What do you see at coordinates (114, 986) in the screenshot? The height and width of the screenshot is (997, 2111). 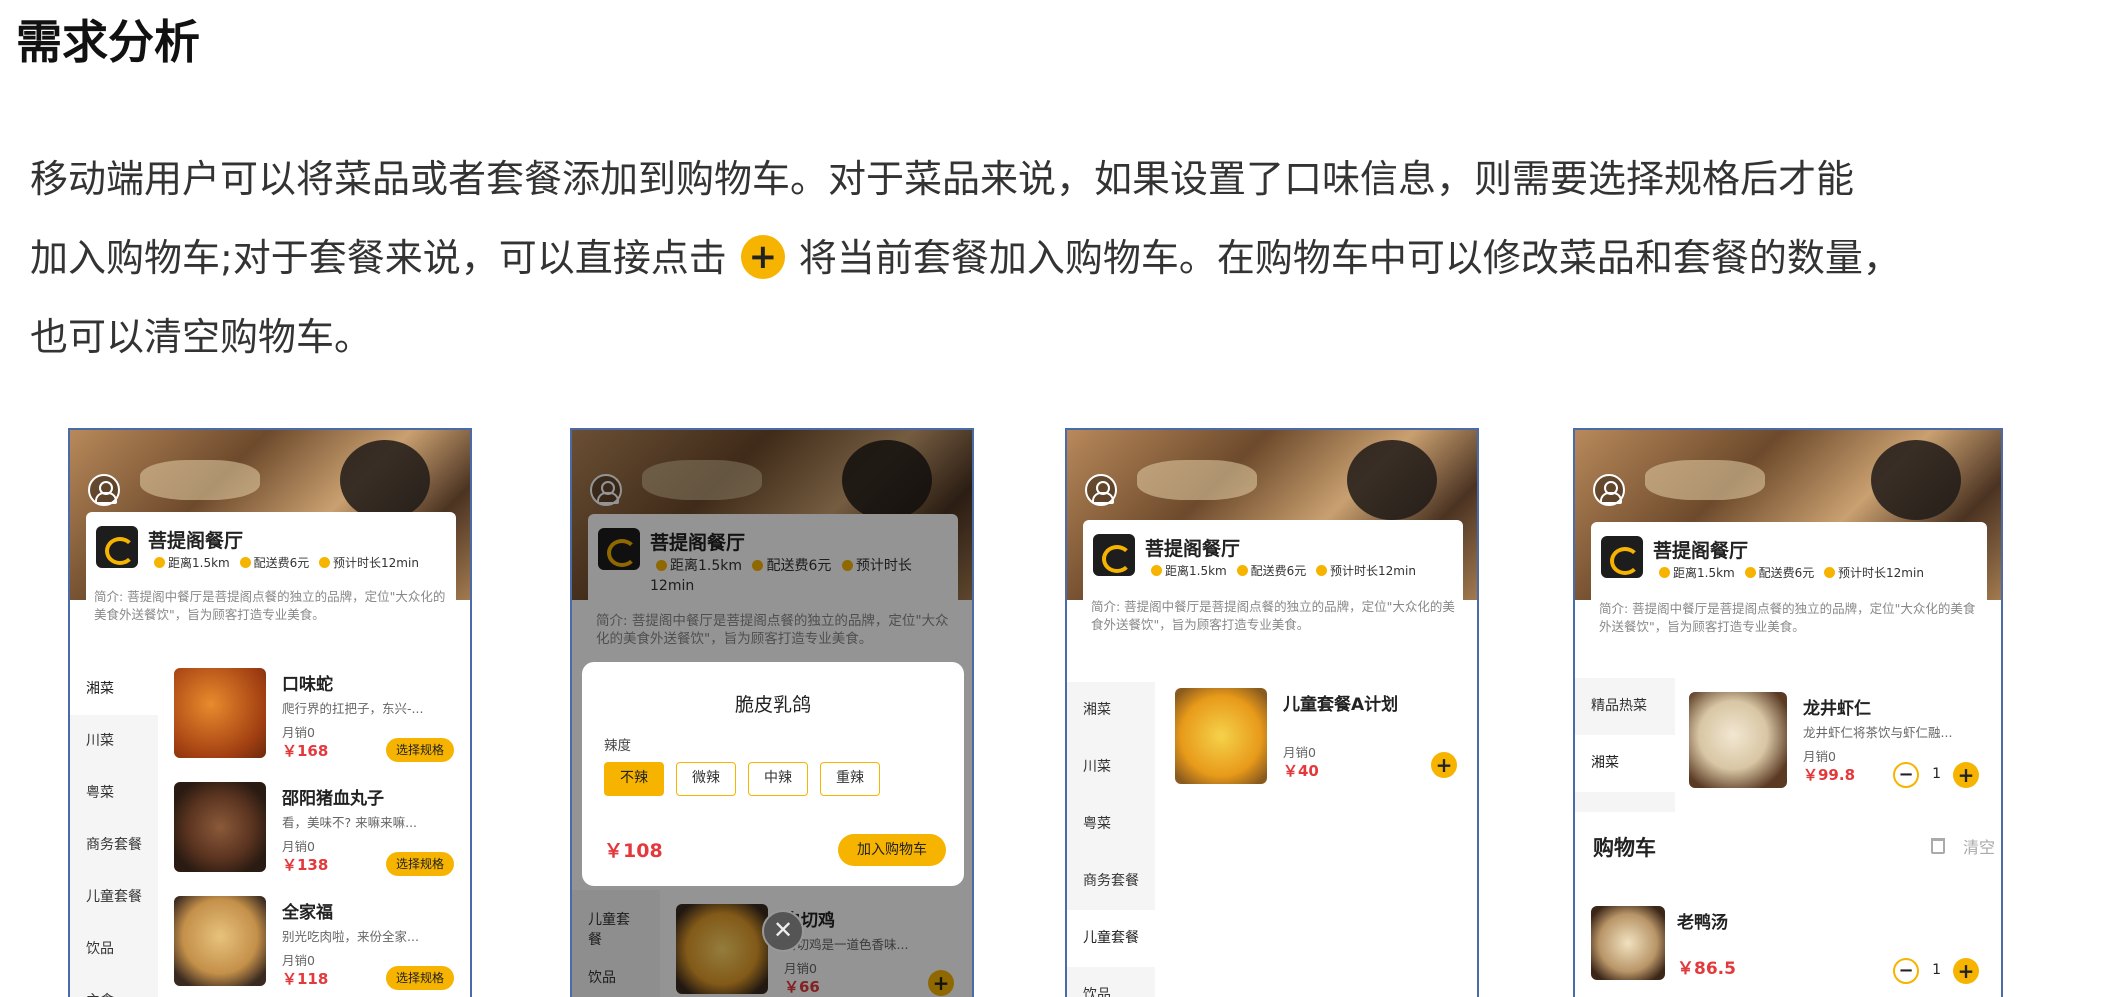 I see `category-item: 主食` at bounding box center [114, 986].